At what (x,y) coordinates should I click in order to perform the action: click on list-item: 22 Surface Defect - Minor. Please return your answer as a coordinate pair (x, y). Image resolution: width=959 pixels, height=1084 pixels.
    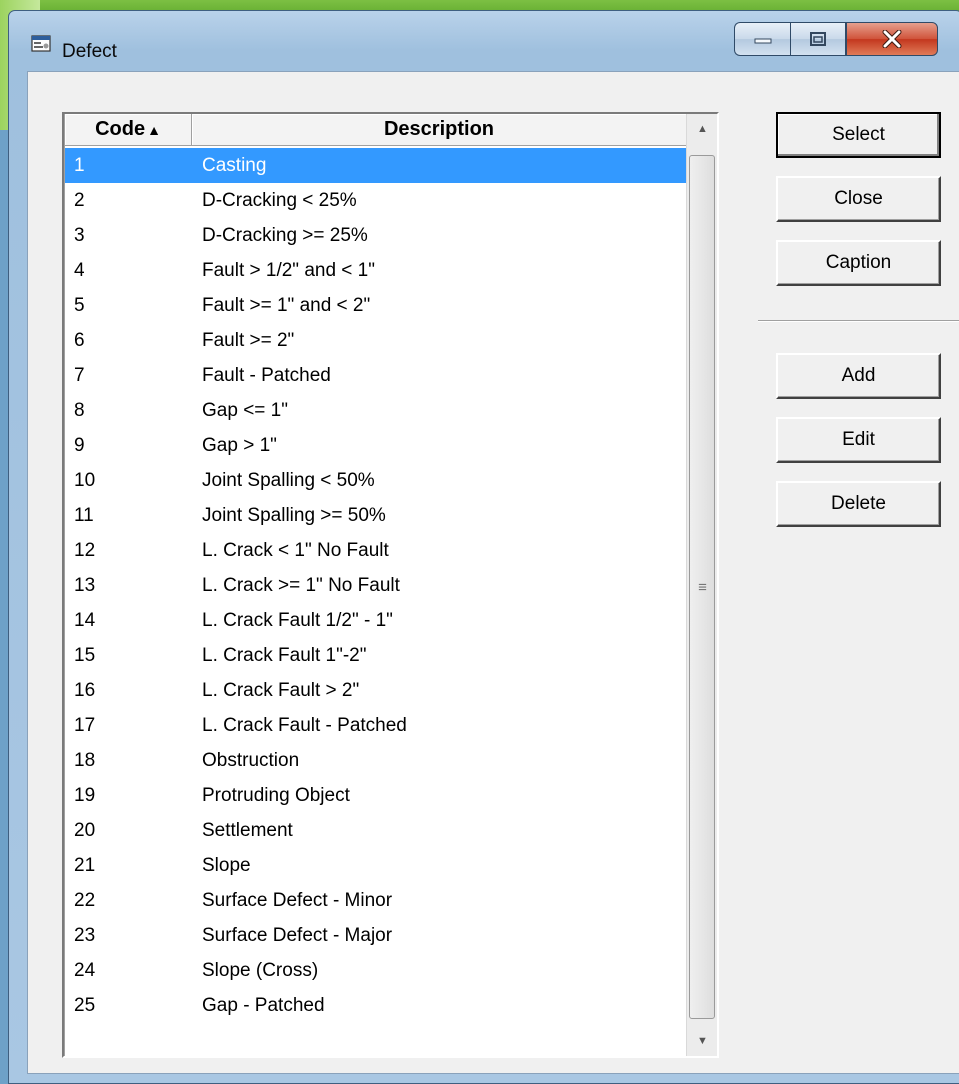
    Looking at the image, I should click on (376, 900).